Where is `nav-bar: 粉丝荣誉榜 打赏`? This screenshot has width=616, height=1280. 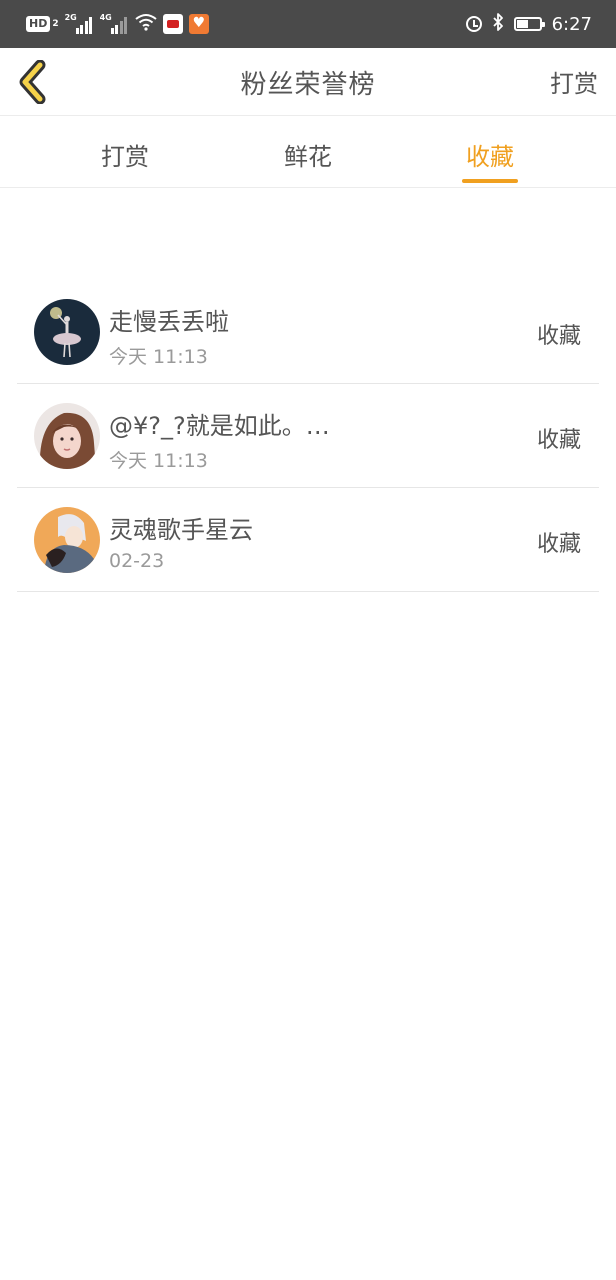
nav-bar: 粉丝荣誉榜 打赏 is located at coordinates (308, 82).